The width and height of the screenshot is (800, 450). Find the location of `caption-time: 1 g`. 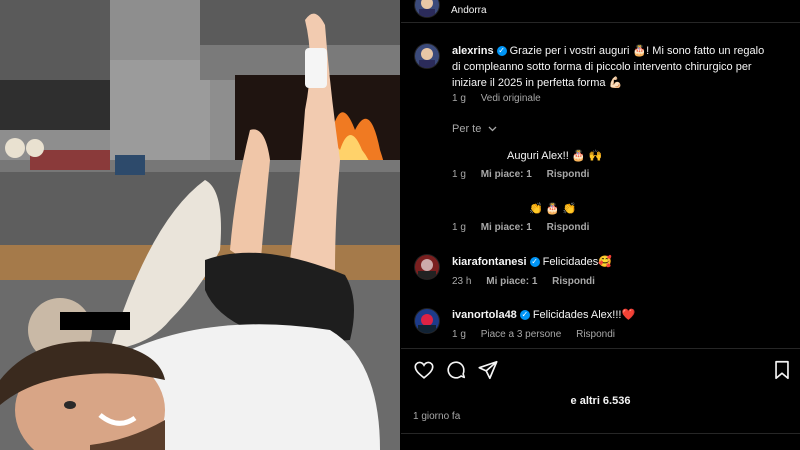

caption-time: 1 g is located at coordinates (459, 98).